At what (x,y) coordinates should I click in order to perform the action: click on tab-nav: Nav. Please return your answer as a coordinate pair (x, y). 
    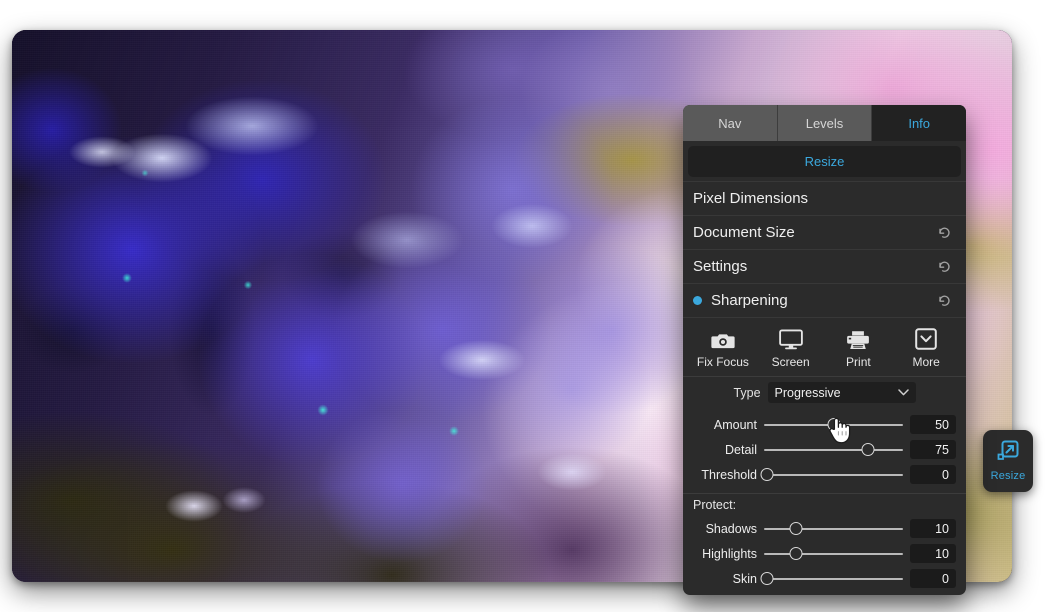
    Looking at the image, I should click on (730, 123).